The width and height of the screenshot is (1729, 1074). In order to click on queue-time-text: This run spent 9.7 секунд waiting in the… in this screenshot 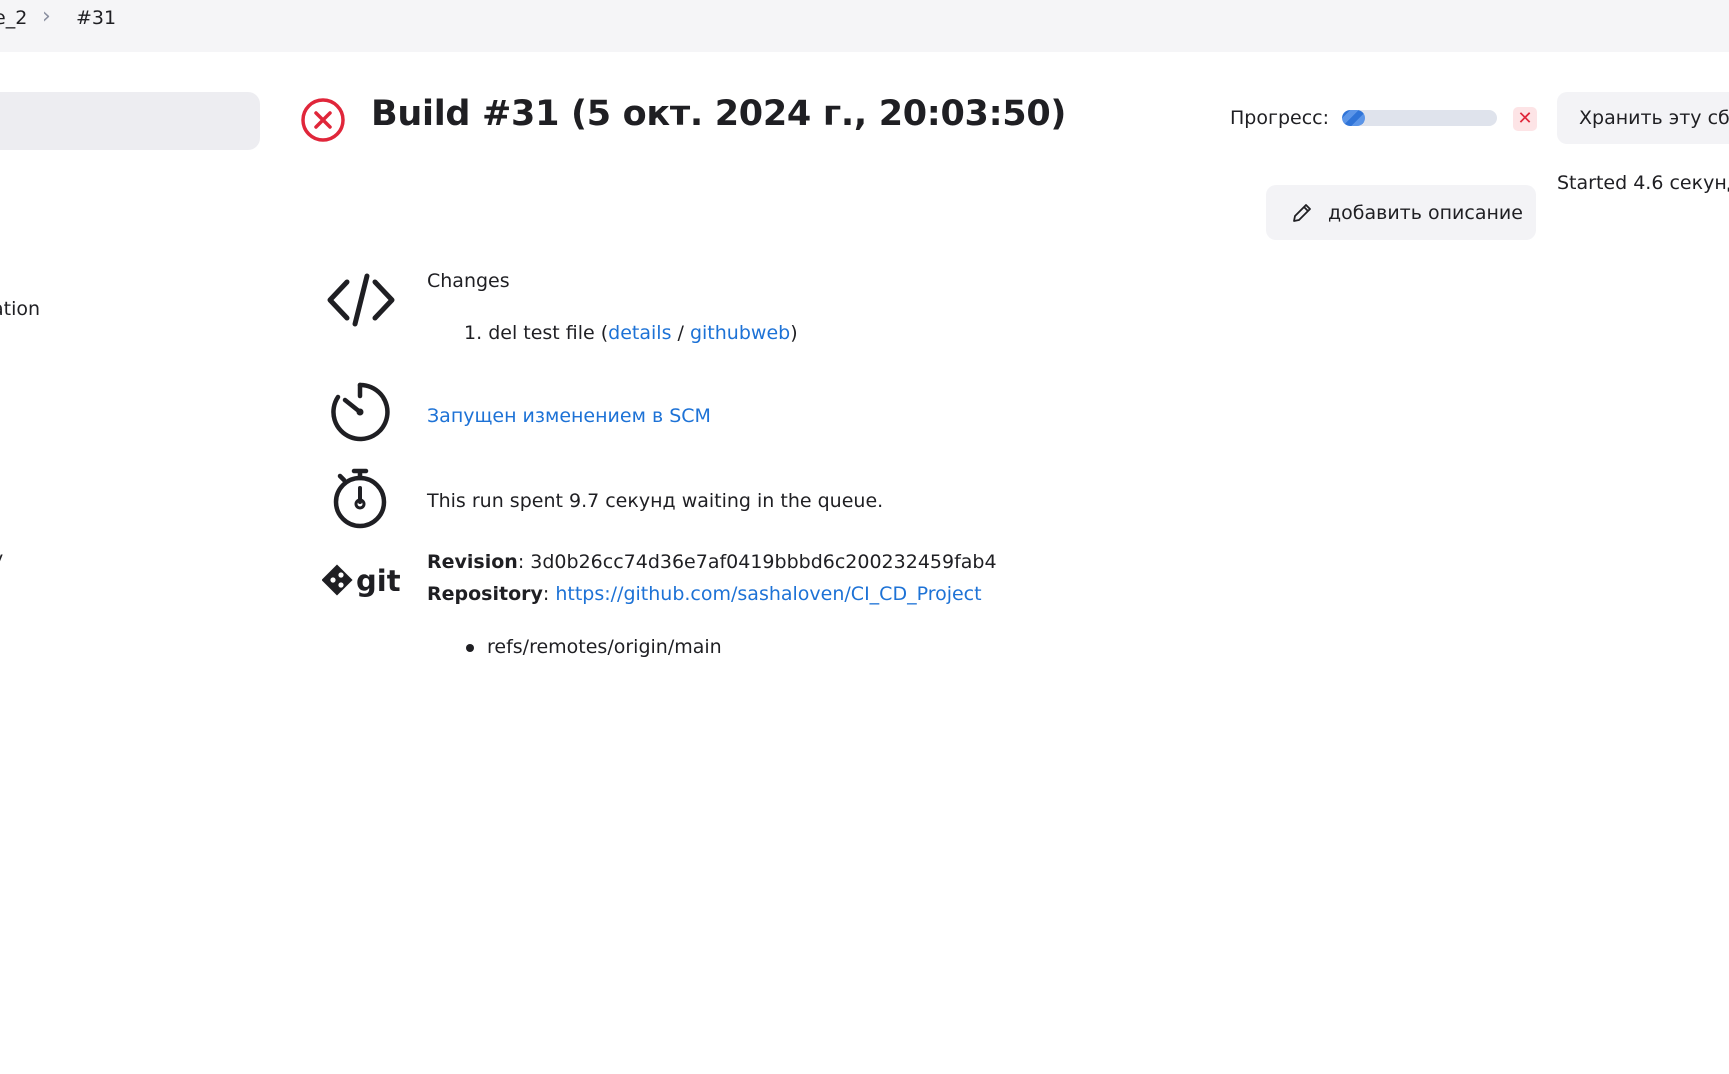, I will do `click(655, 501)`.